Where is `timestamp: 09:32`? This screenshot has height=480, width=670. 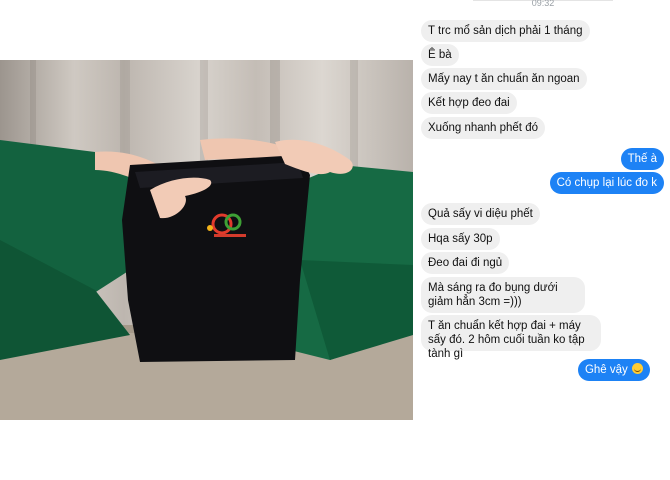
timestamp: 09:32 is located at coordinates (543, 3).